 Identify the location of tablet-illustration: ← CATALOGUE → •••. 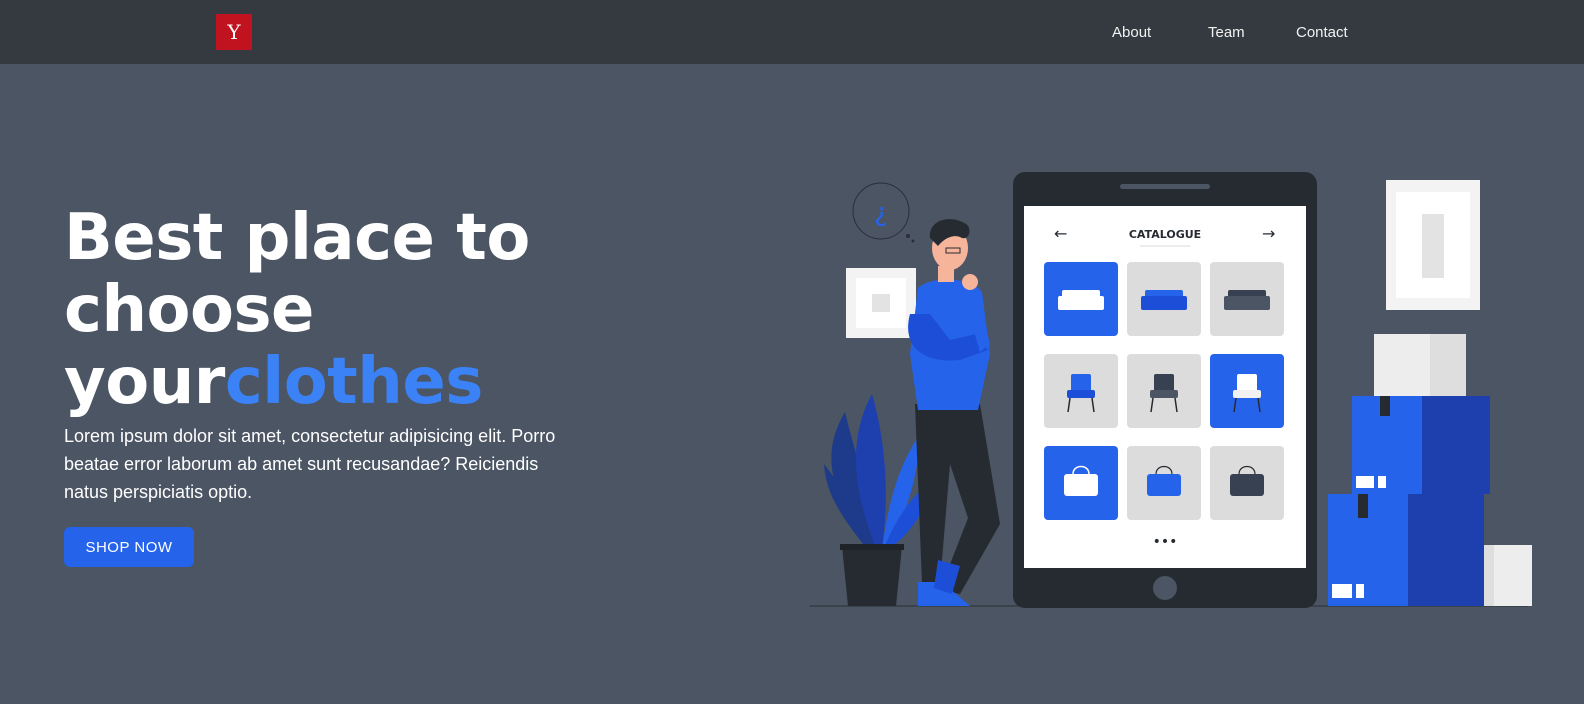
(1165, 390).